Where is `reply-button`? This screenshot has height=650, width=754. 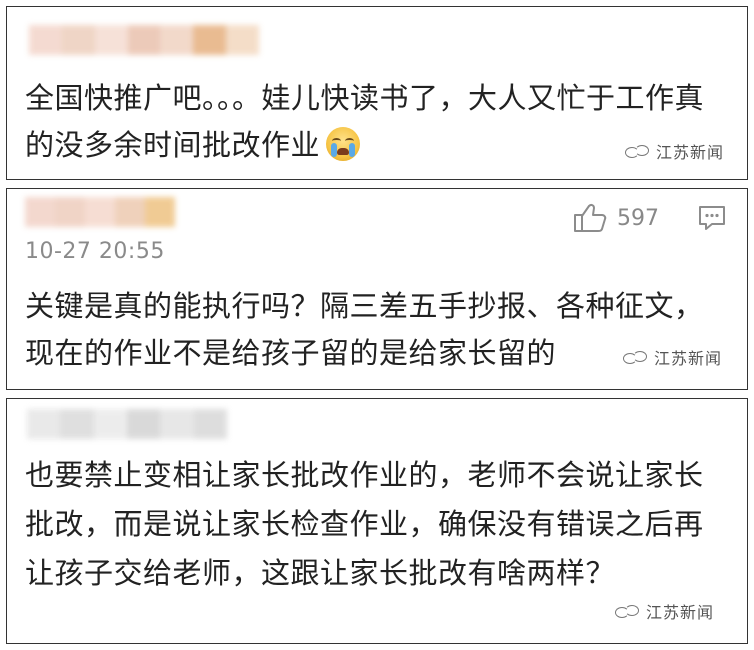
reply-button is located at coordinates (712, 220).